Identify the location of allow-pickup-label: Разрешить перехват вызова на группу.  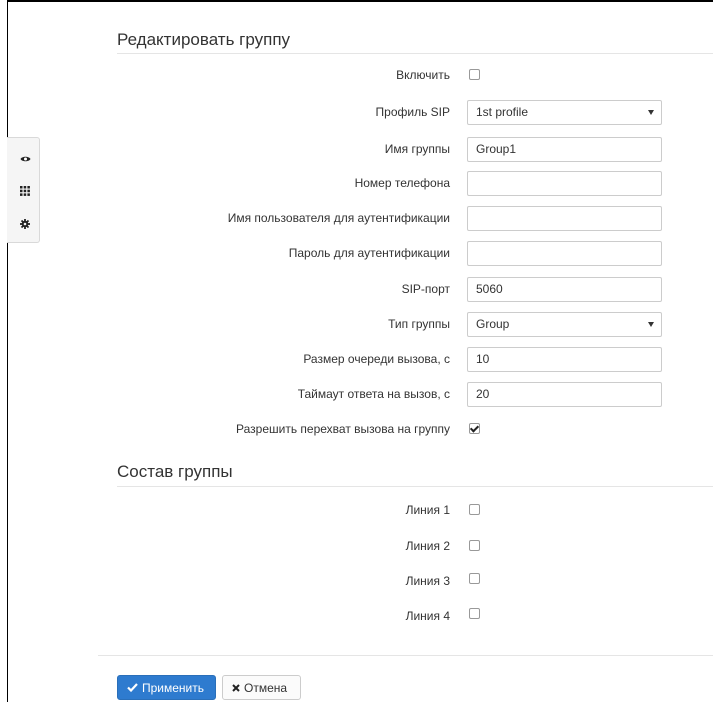
(343, 429).